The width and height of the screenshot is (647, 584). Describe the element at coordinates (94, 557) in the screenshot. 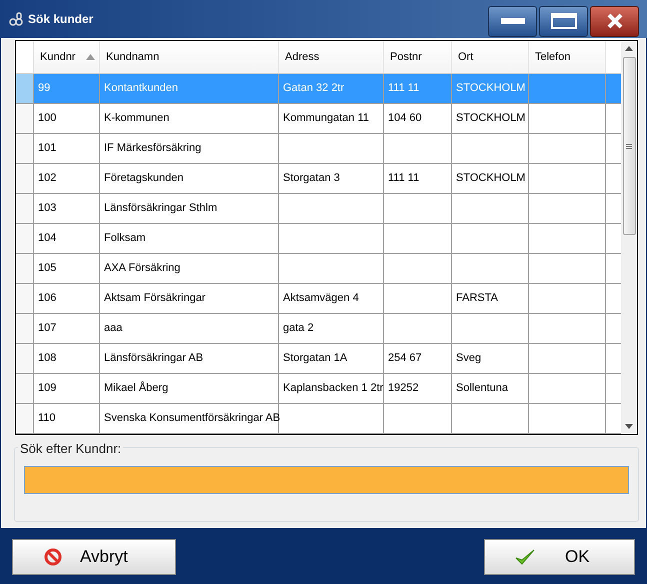

I see `cancel-button: Avbryt` at that location.